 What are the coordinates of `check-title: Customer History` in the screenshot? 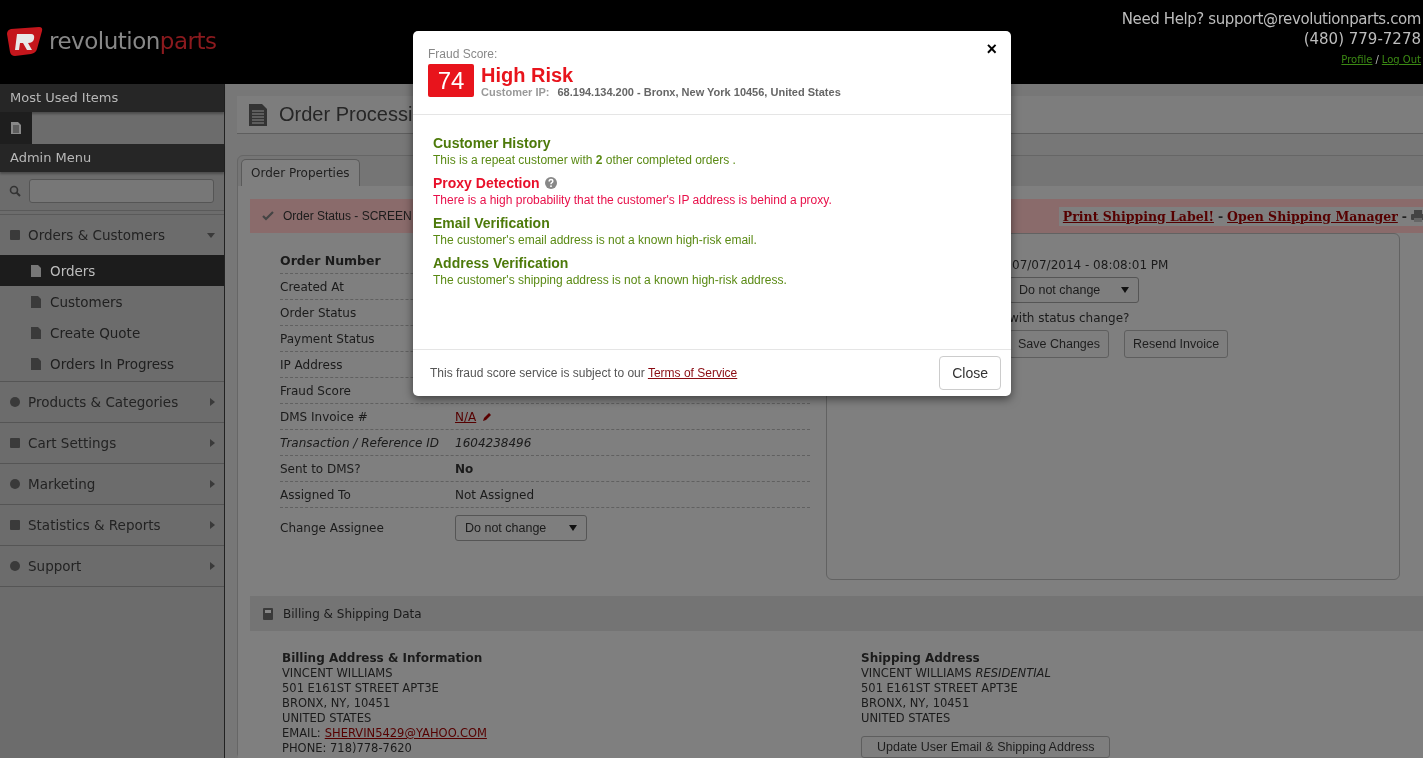 It's located at (492, 143).